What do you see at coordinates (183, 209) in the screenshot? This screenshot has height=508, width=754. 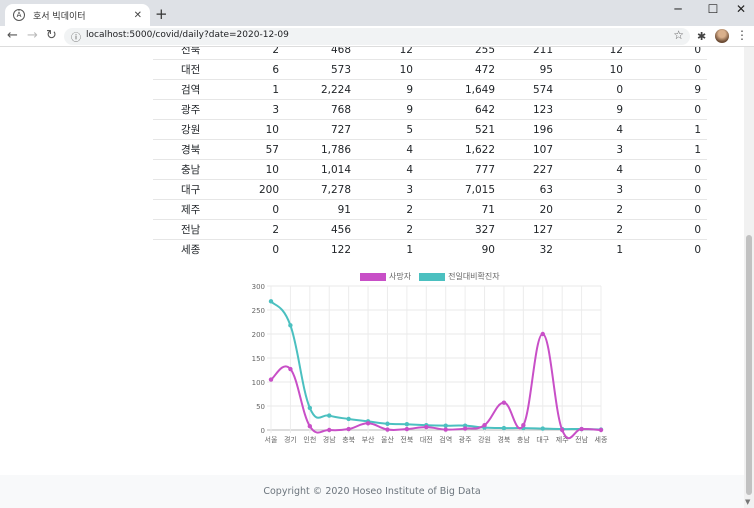 I see `region-cell: 제주` at bounding box center [183, 209].